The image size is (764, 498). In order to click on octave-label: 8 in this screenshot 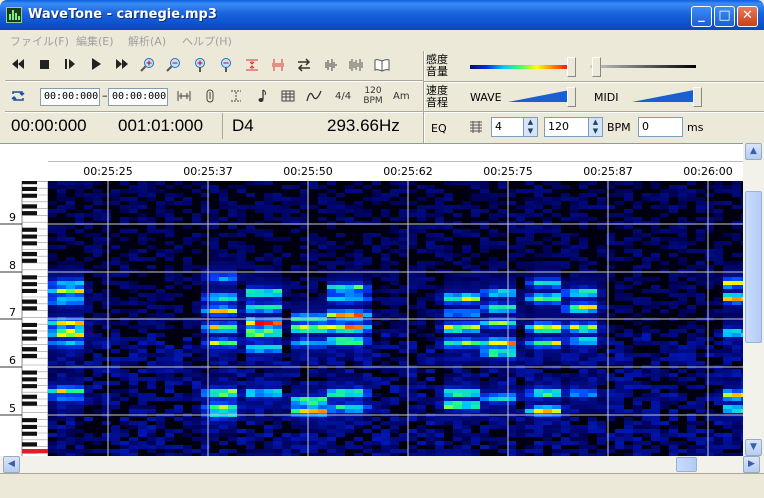, I will do `click(12, 265)`.